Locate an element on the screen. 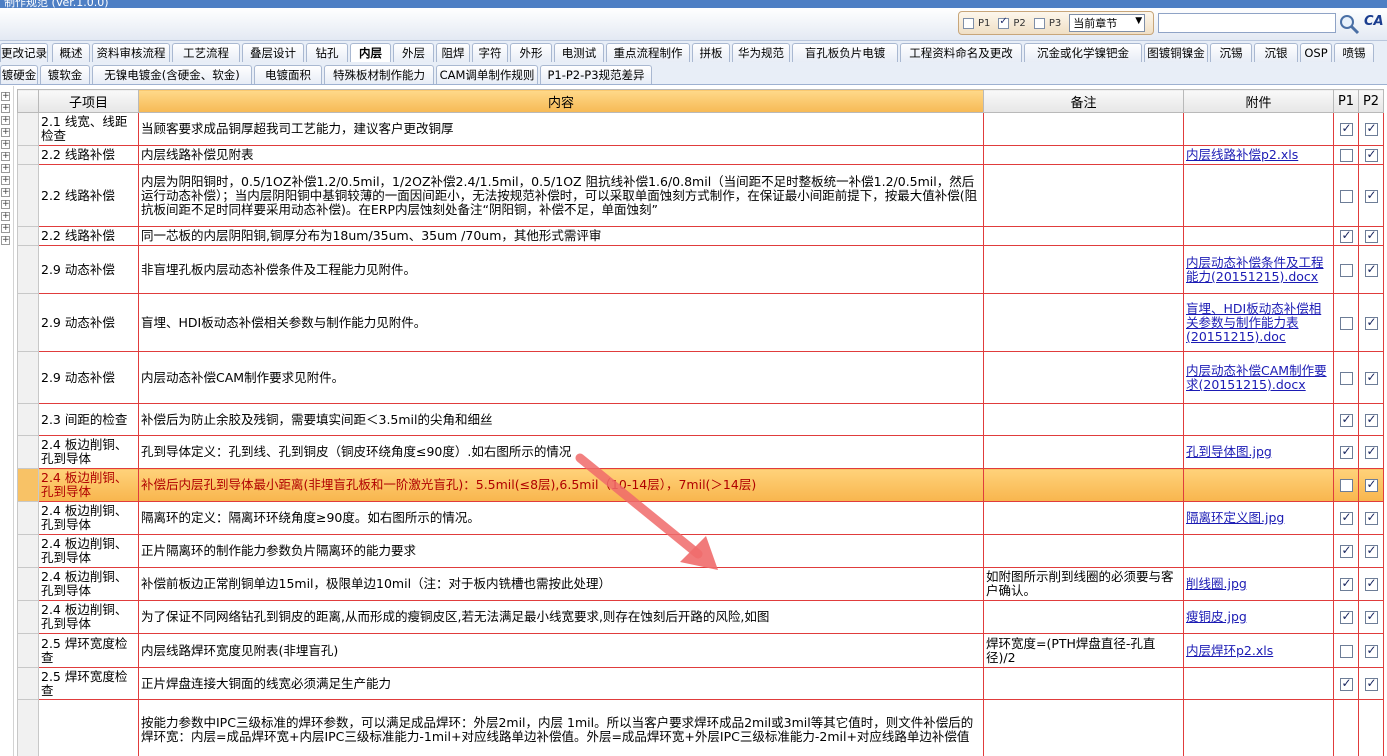 Image resolution: width=1387 pixels, height=756 pixels. table-row: 2.4 板边削铜、孔到导体 正片隔离环的制作能力参数负片隔离环的能力要求 is located at coordinates (700, 551).